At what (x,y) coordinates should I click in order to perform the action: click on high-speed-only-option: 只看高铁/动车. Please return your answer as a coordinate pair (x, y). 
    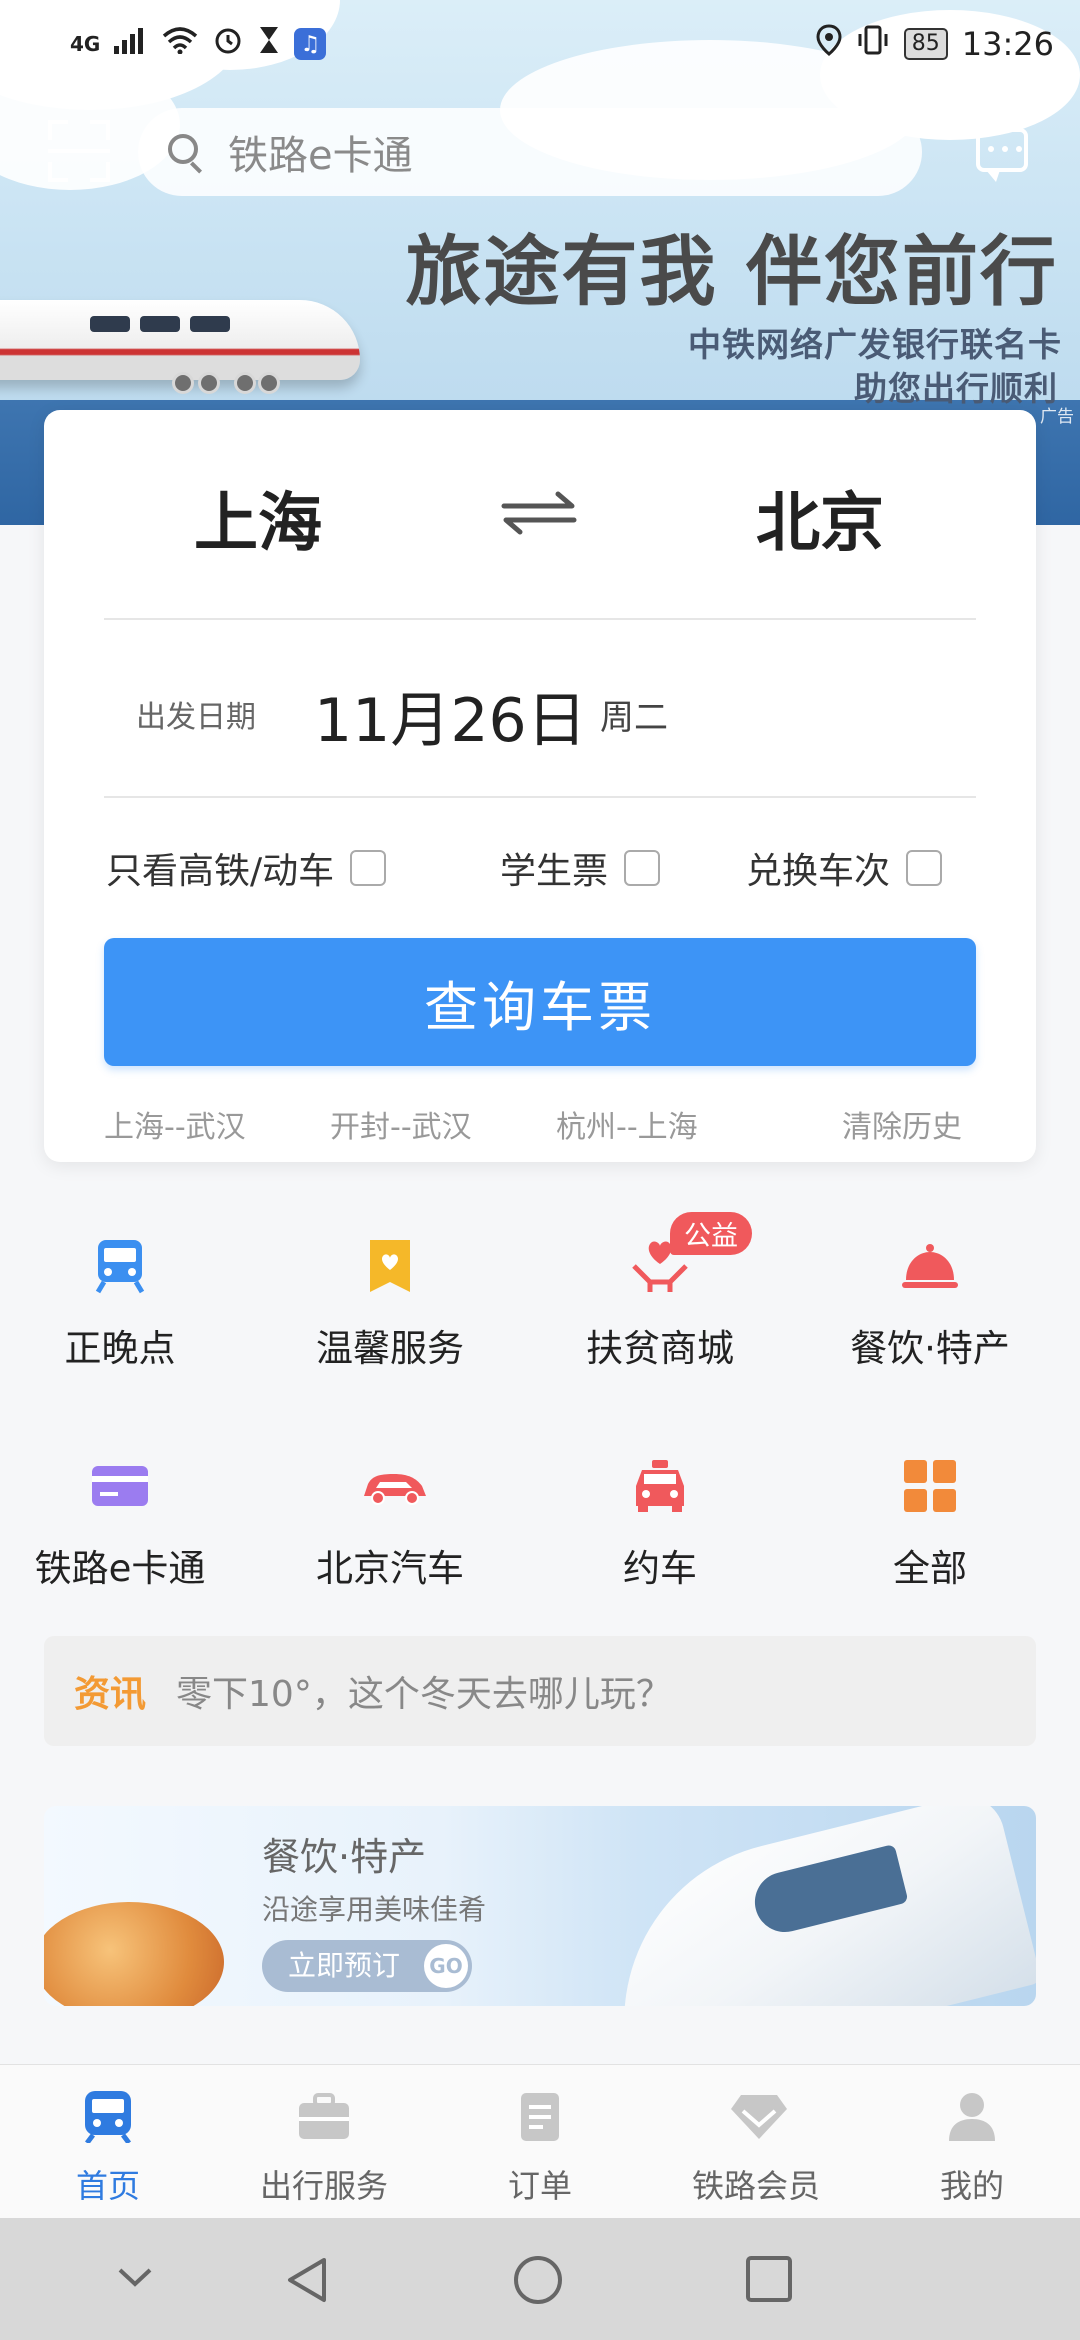
    Looking at the image, I should click on (246, 868).